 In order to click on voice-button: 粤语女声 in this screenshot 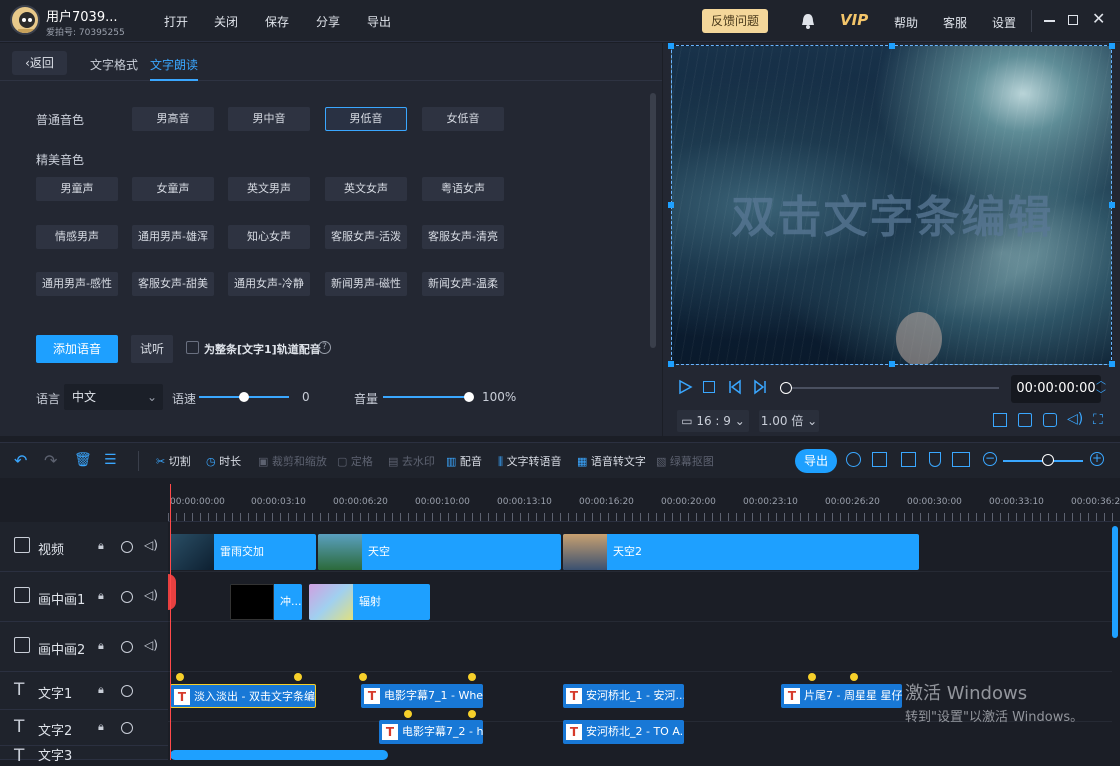, I will do `click(463, 189)`.